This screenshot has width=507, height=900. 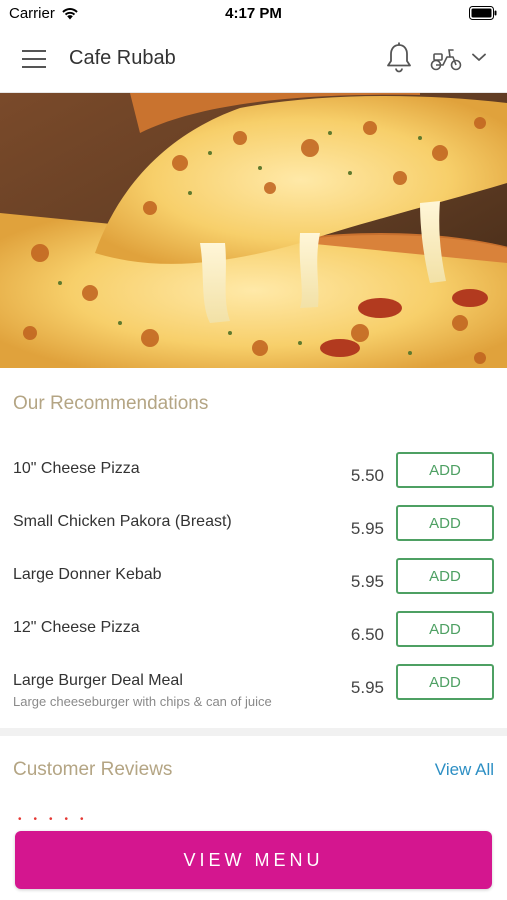 I want to click on item-name: Large Donner Kebab, so click(x=87, y=574).